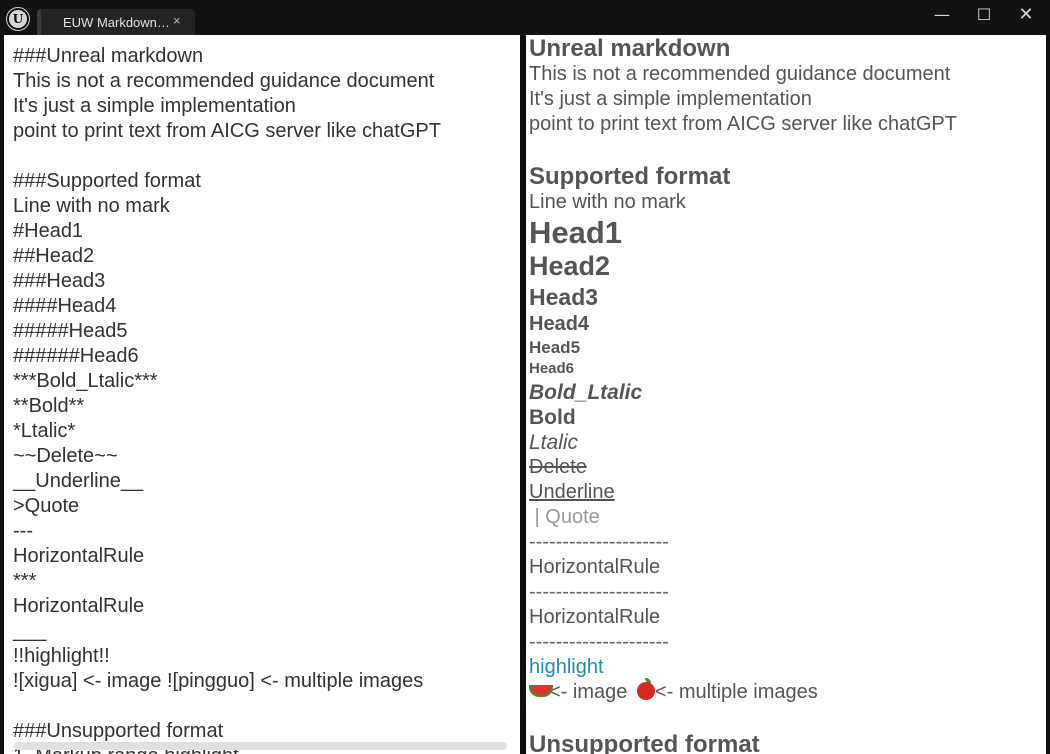 This screenshot has height=754, width=1050. Describe the element at coordinates (630, 176) in the screenshot. I see `supported-format-heading: Supported format` at that location.